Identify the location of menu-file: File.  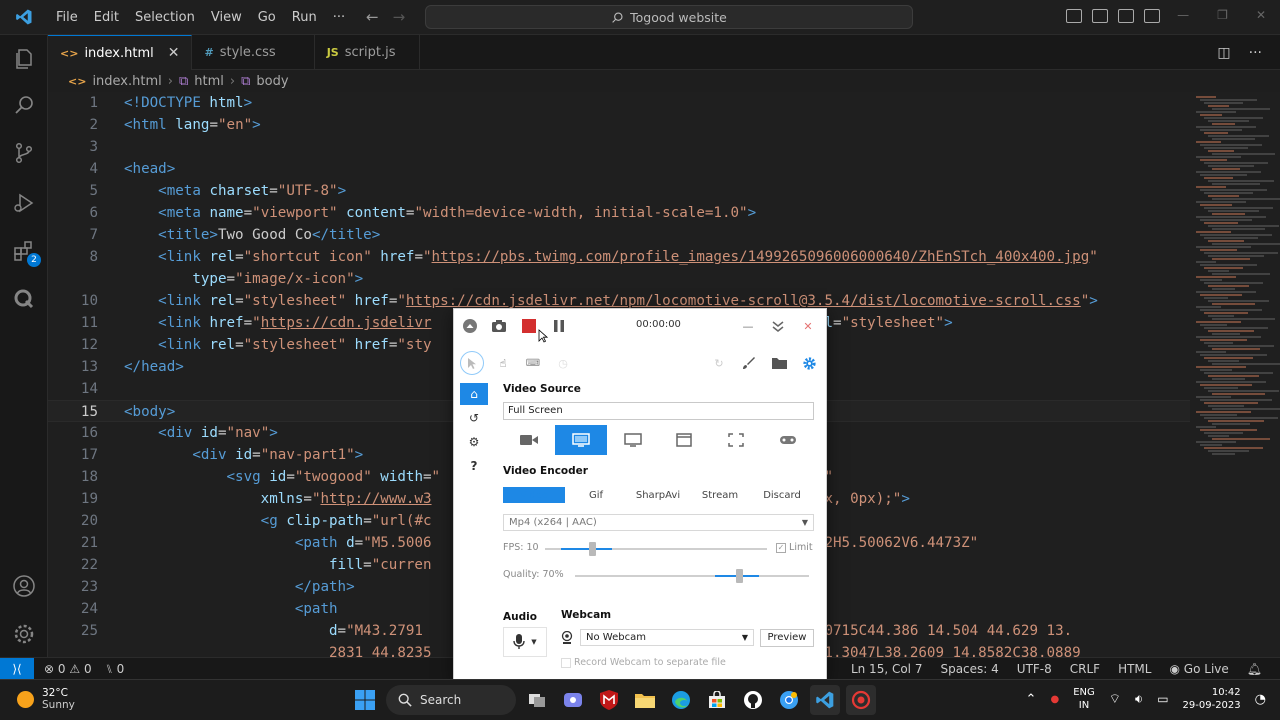
(67, 17).